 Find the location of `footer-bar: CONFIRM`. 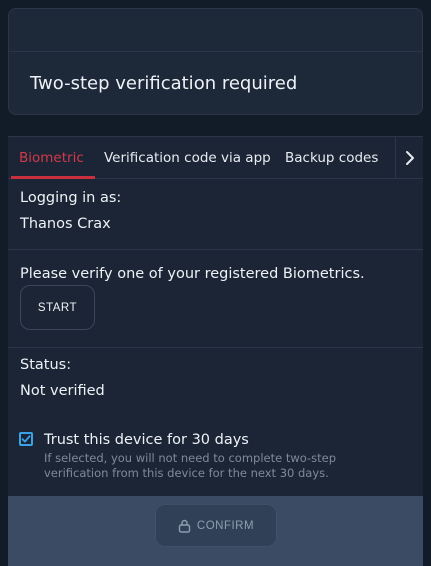

footer-bar: CONFIRM is located at coordinates (215, 531).